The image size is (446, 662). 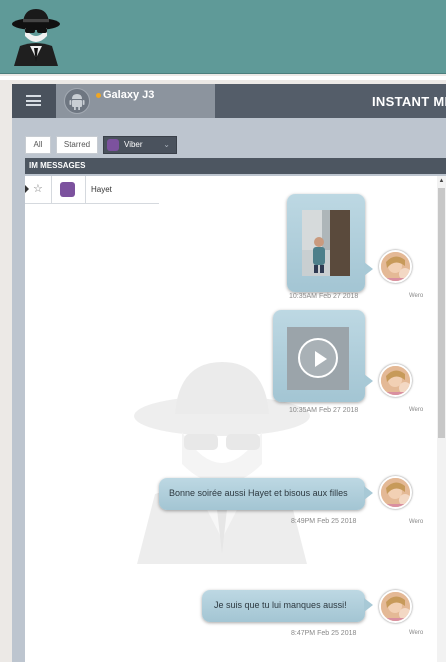 I want to click on expand-arrow-icon, so click(x=27, y=189).